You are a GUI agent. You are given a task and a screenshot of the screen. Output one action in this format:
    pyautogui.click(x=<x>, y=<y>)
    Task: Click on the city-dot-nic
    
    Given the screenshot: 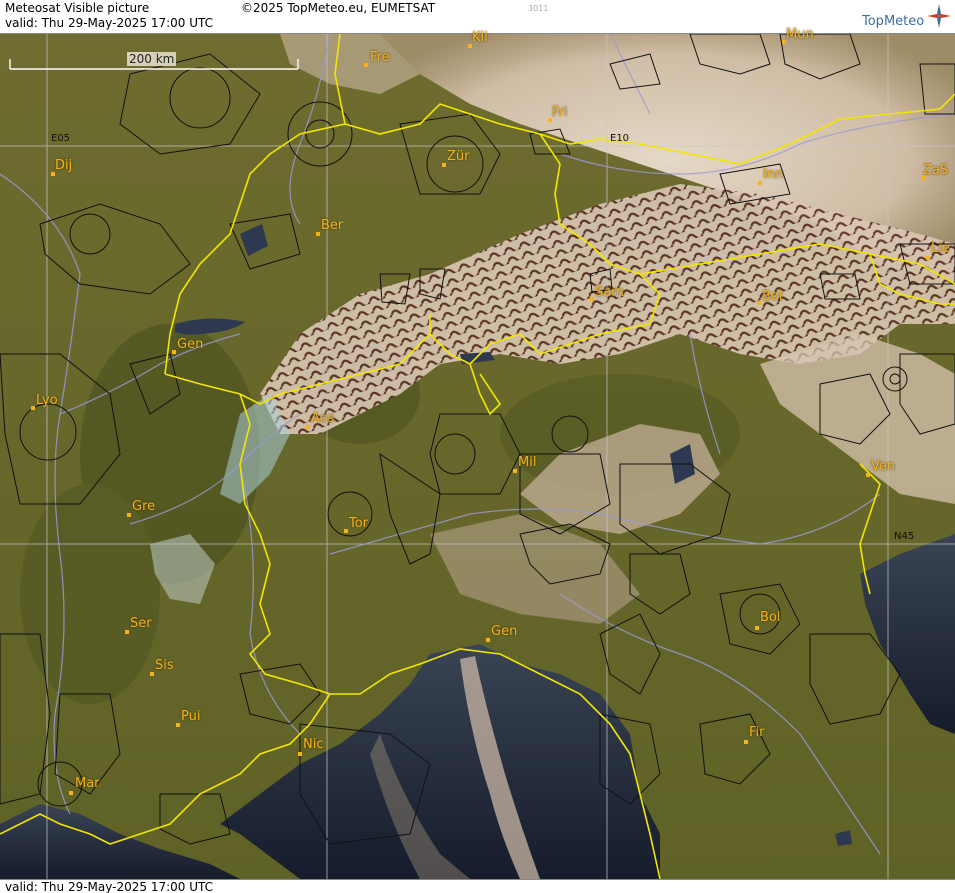 What is the action you would take?
    pyautogui.click(x=300, y=754)
    